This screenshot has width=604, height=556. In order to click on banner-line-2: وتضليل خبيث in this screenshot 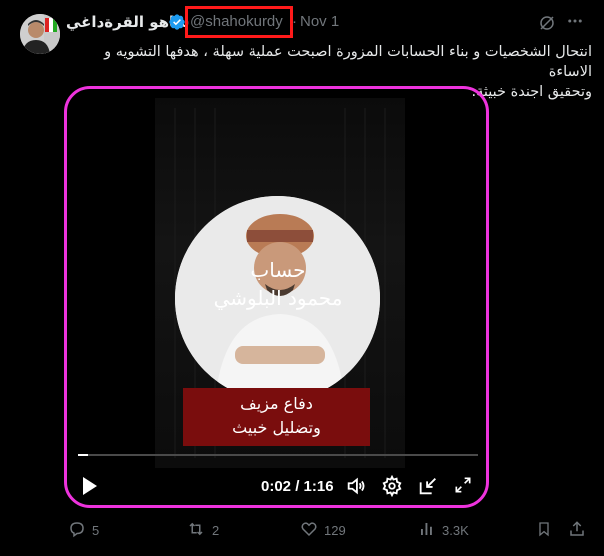, I will do `click(276, 427)`.